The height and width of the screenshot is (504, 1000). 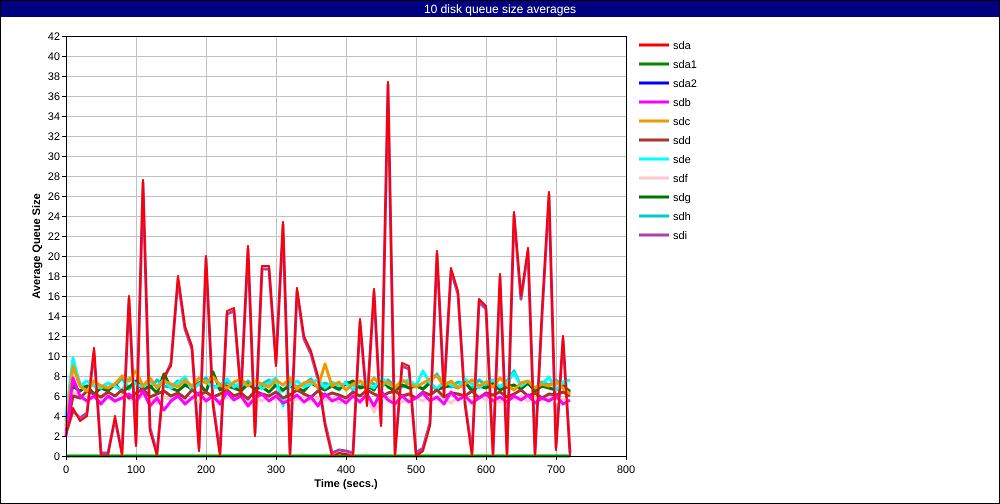 I want to click on legend-label: sdc, so click(x=681, y=122).